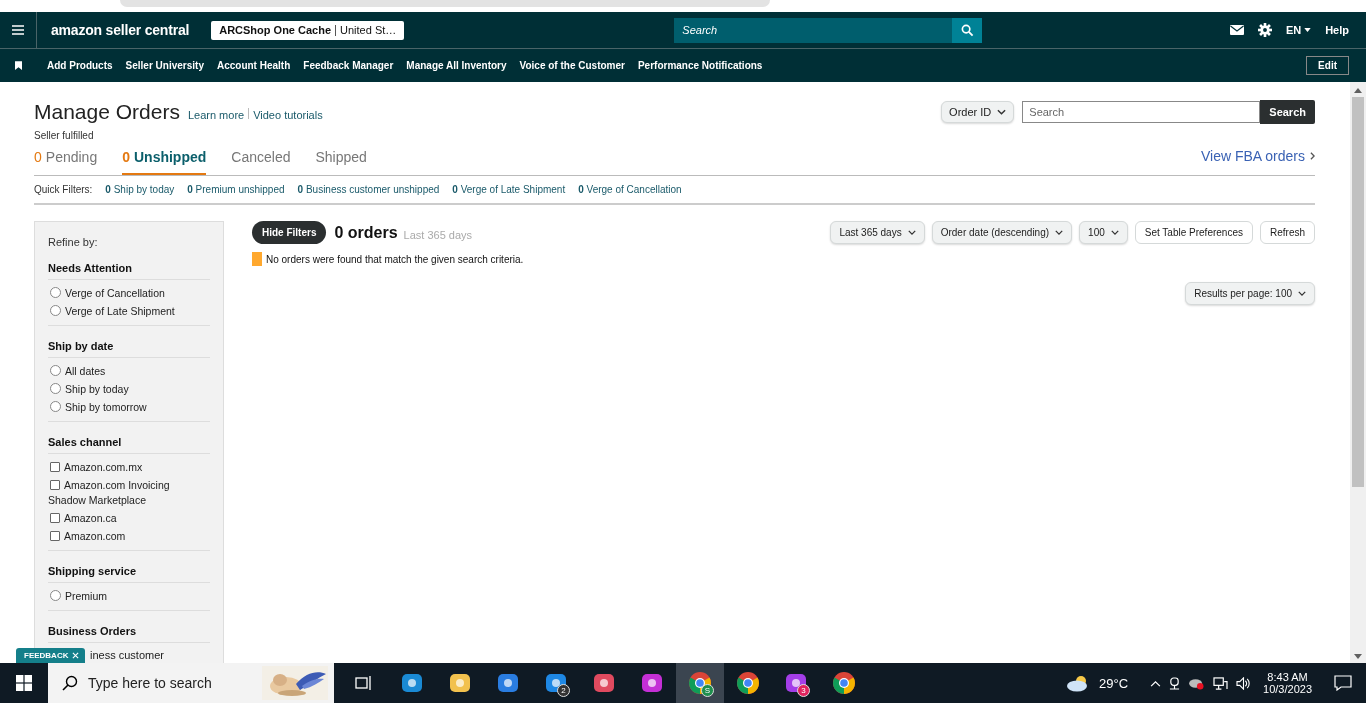  Describe the element at coordinates (630, 189) in the screenshot. I see `quick-filter-link: 0 Verge of Cancellation` at that location.